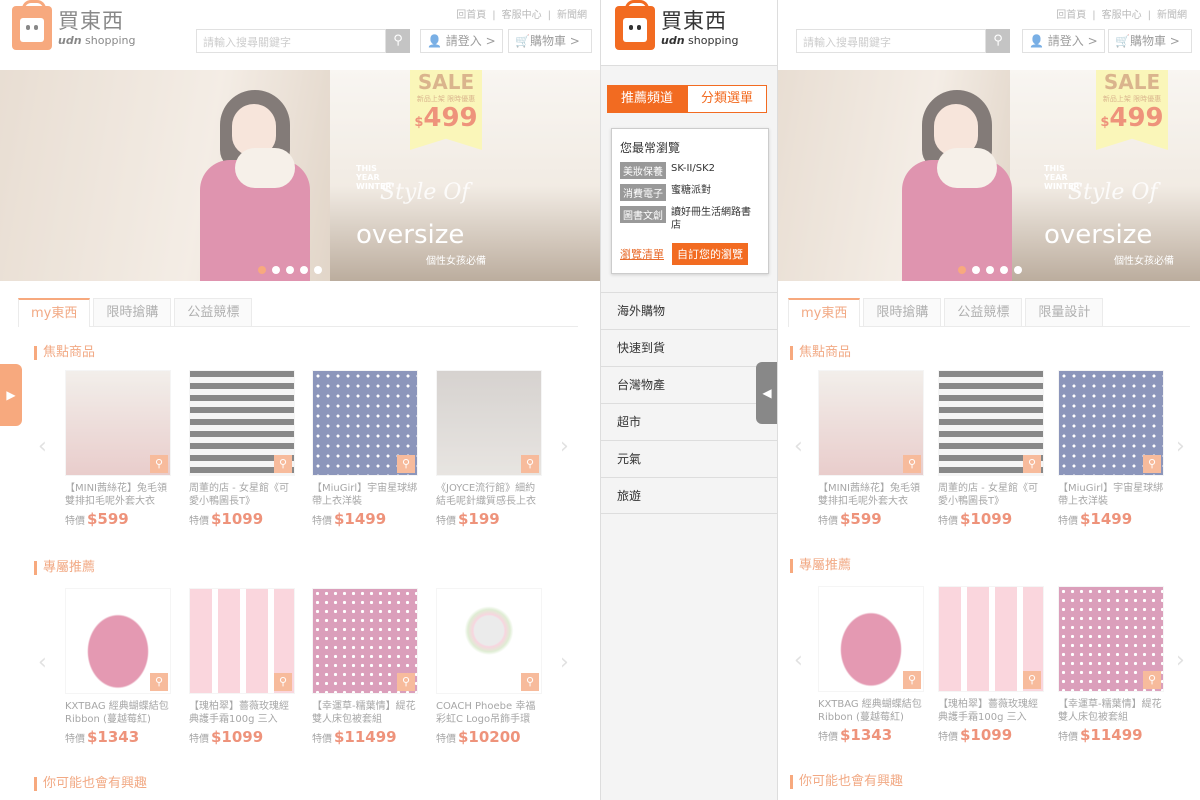 This screenshot has height=800, width=1200. I want to click on content-tabs: my東西 限時搶購 公益競標 限量設計, so click(989, 312).